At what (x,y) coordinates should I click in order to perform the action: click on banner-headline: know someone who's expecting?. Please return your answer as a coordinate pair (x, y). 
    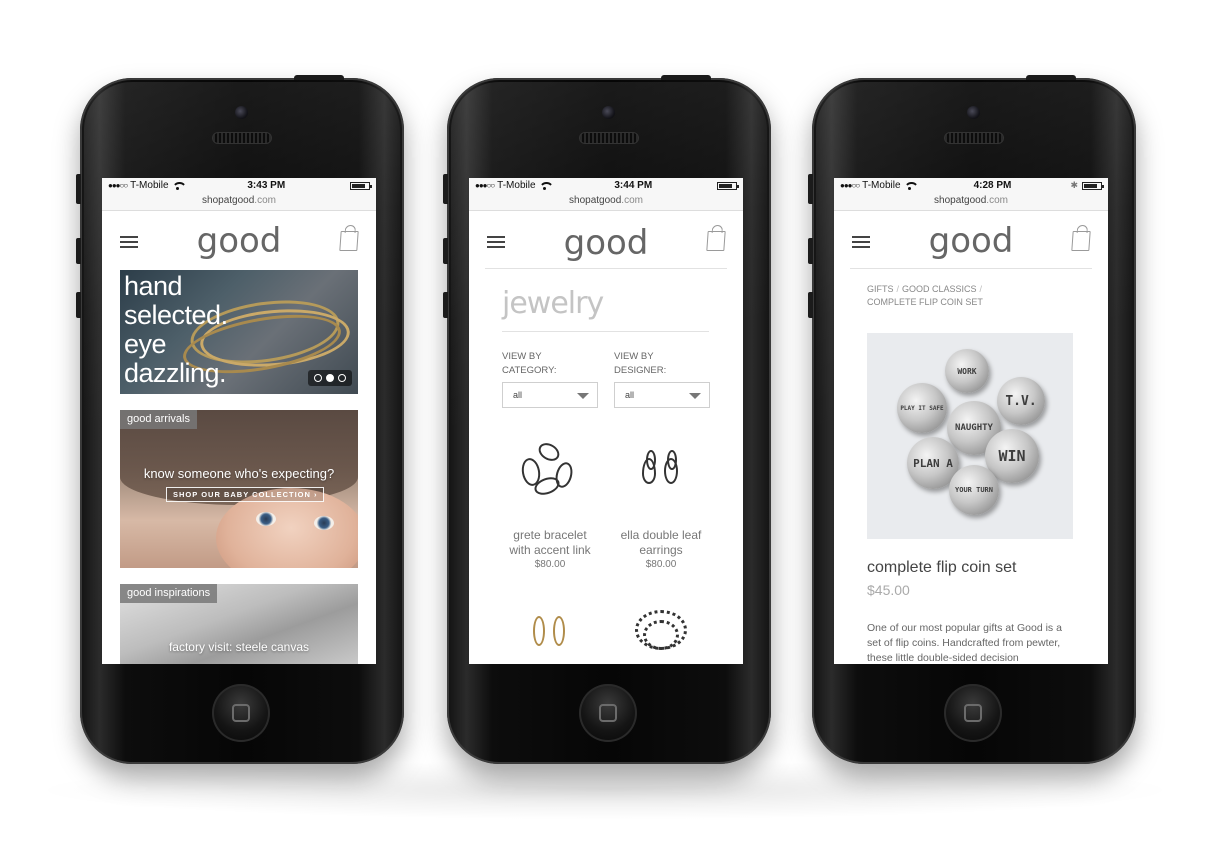
    Looking at the image, I should click on (239, 473).